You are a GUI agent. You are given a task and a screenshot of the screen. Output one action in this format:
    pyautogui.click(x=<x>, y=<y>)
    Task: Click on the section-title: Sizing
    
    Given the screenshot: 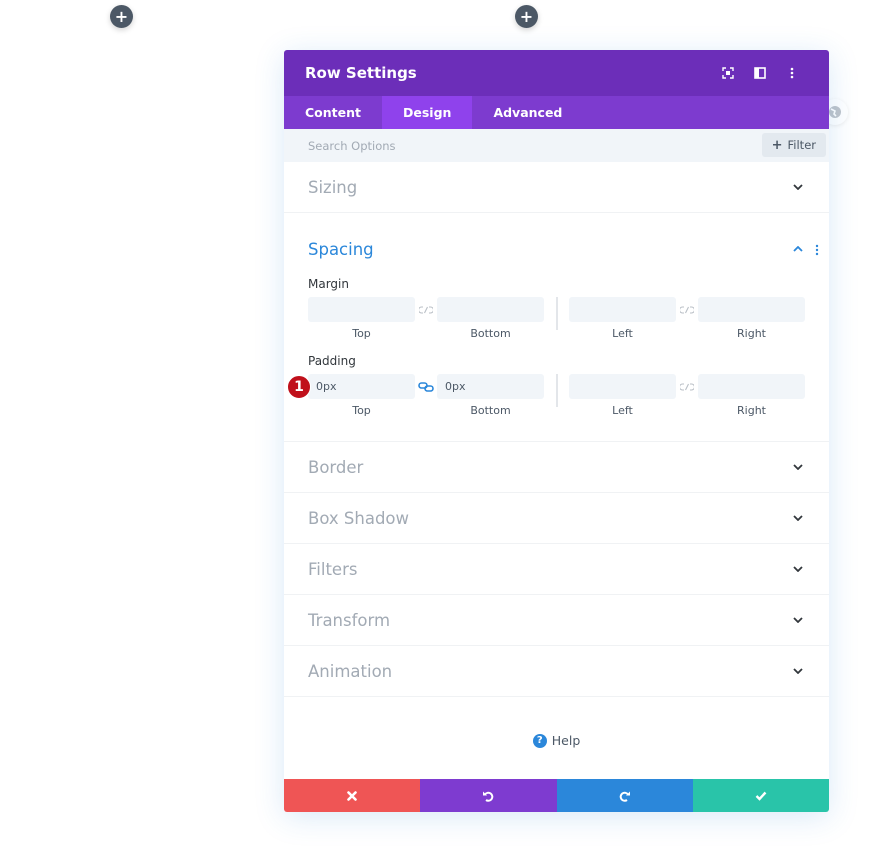 What is the action you would take?
    pyautogui.click(x=333, y=187)
    